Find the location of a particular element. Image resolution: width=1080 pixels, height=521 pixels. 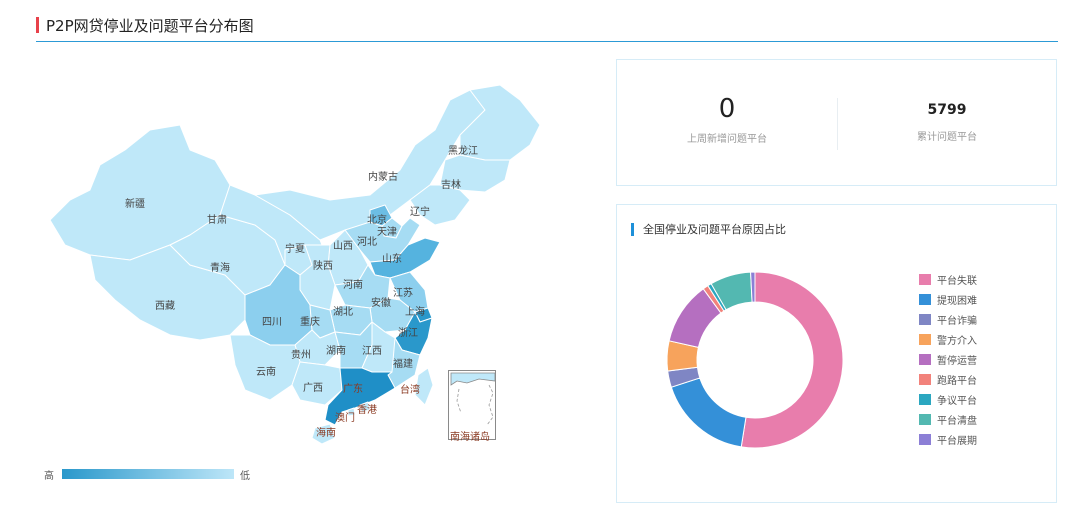

label-liaoning: 辽宁 is located at coordinates (420, 212).